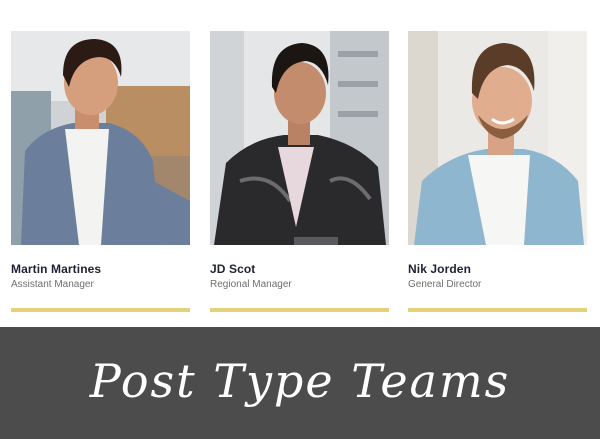 The height and width of the screenshot is (439, 600). I want to click on member-name: Martin Martines, so click(56, 269).